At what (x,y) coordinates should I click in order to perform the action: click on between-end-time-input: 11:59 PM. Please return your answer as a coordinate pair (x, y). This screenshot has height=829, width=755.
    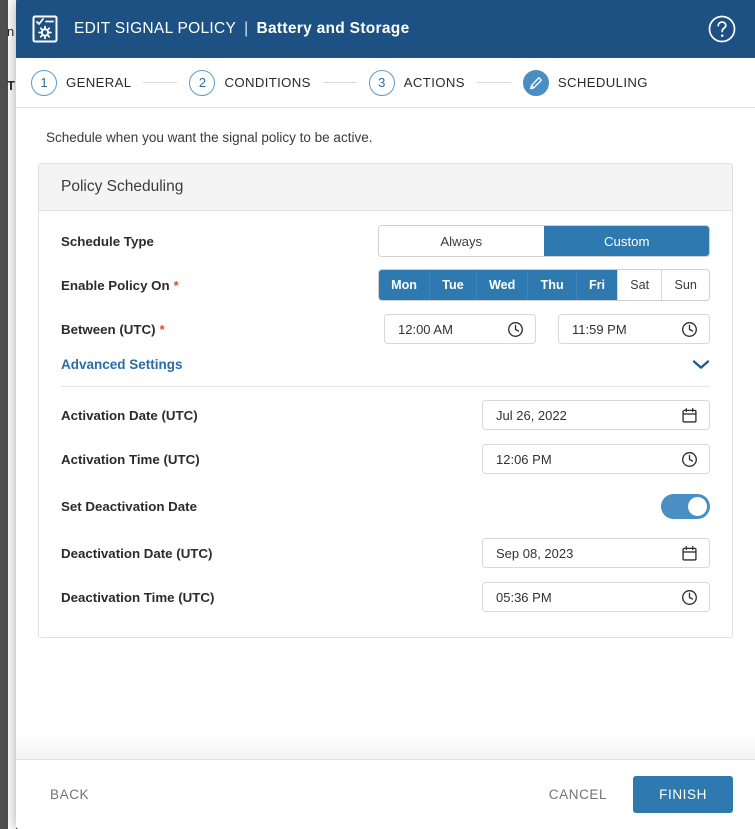
    Looking at the image, I should click on (634, 329).